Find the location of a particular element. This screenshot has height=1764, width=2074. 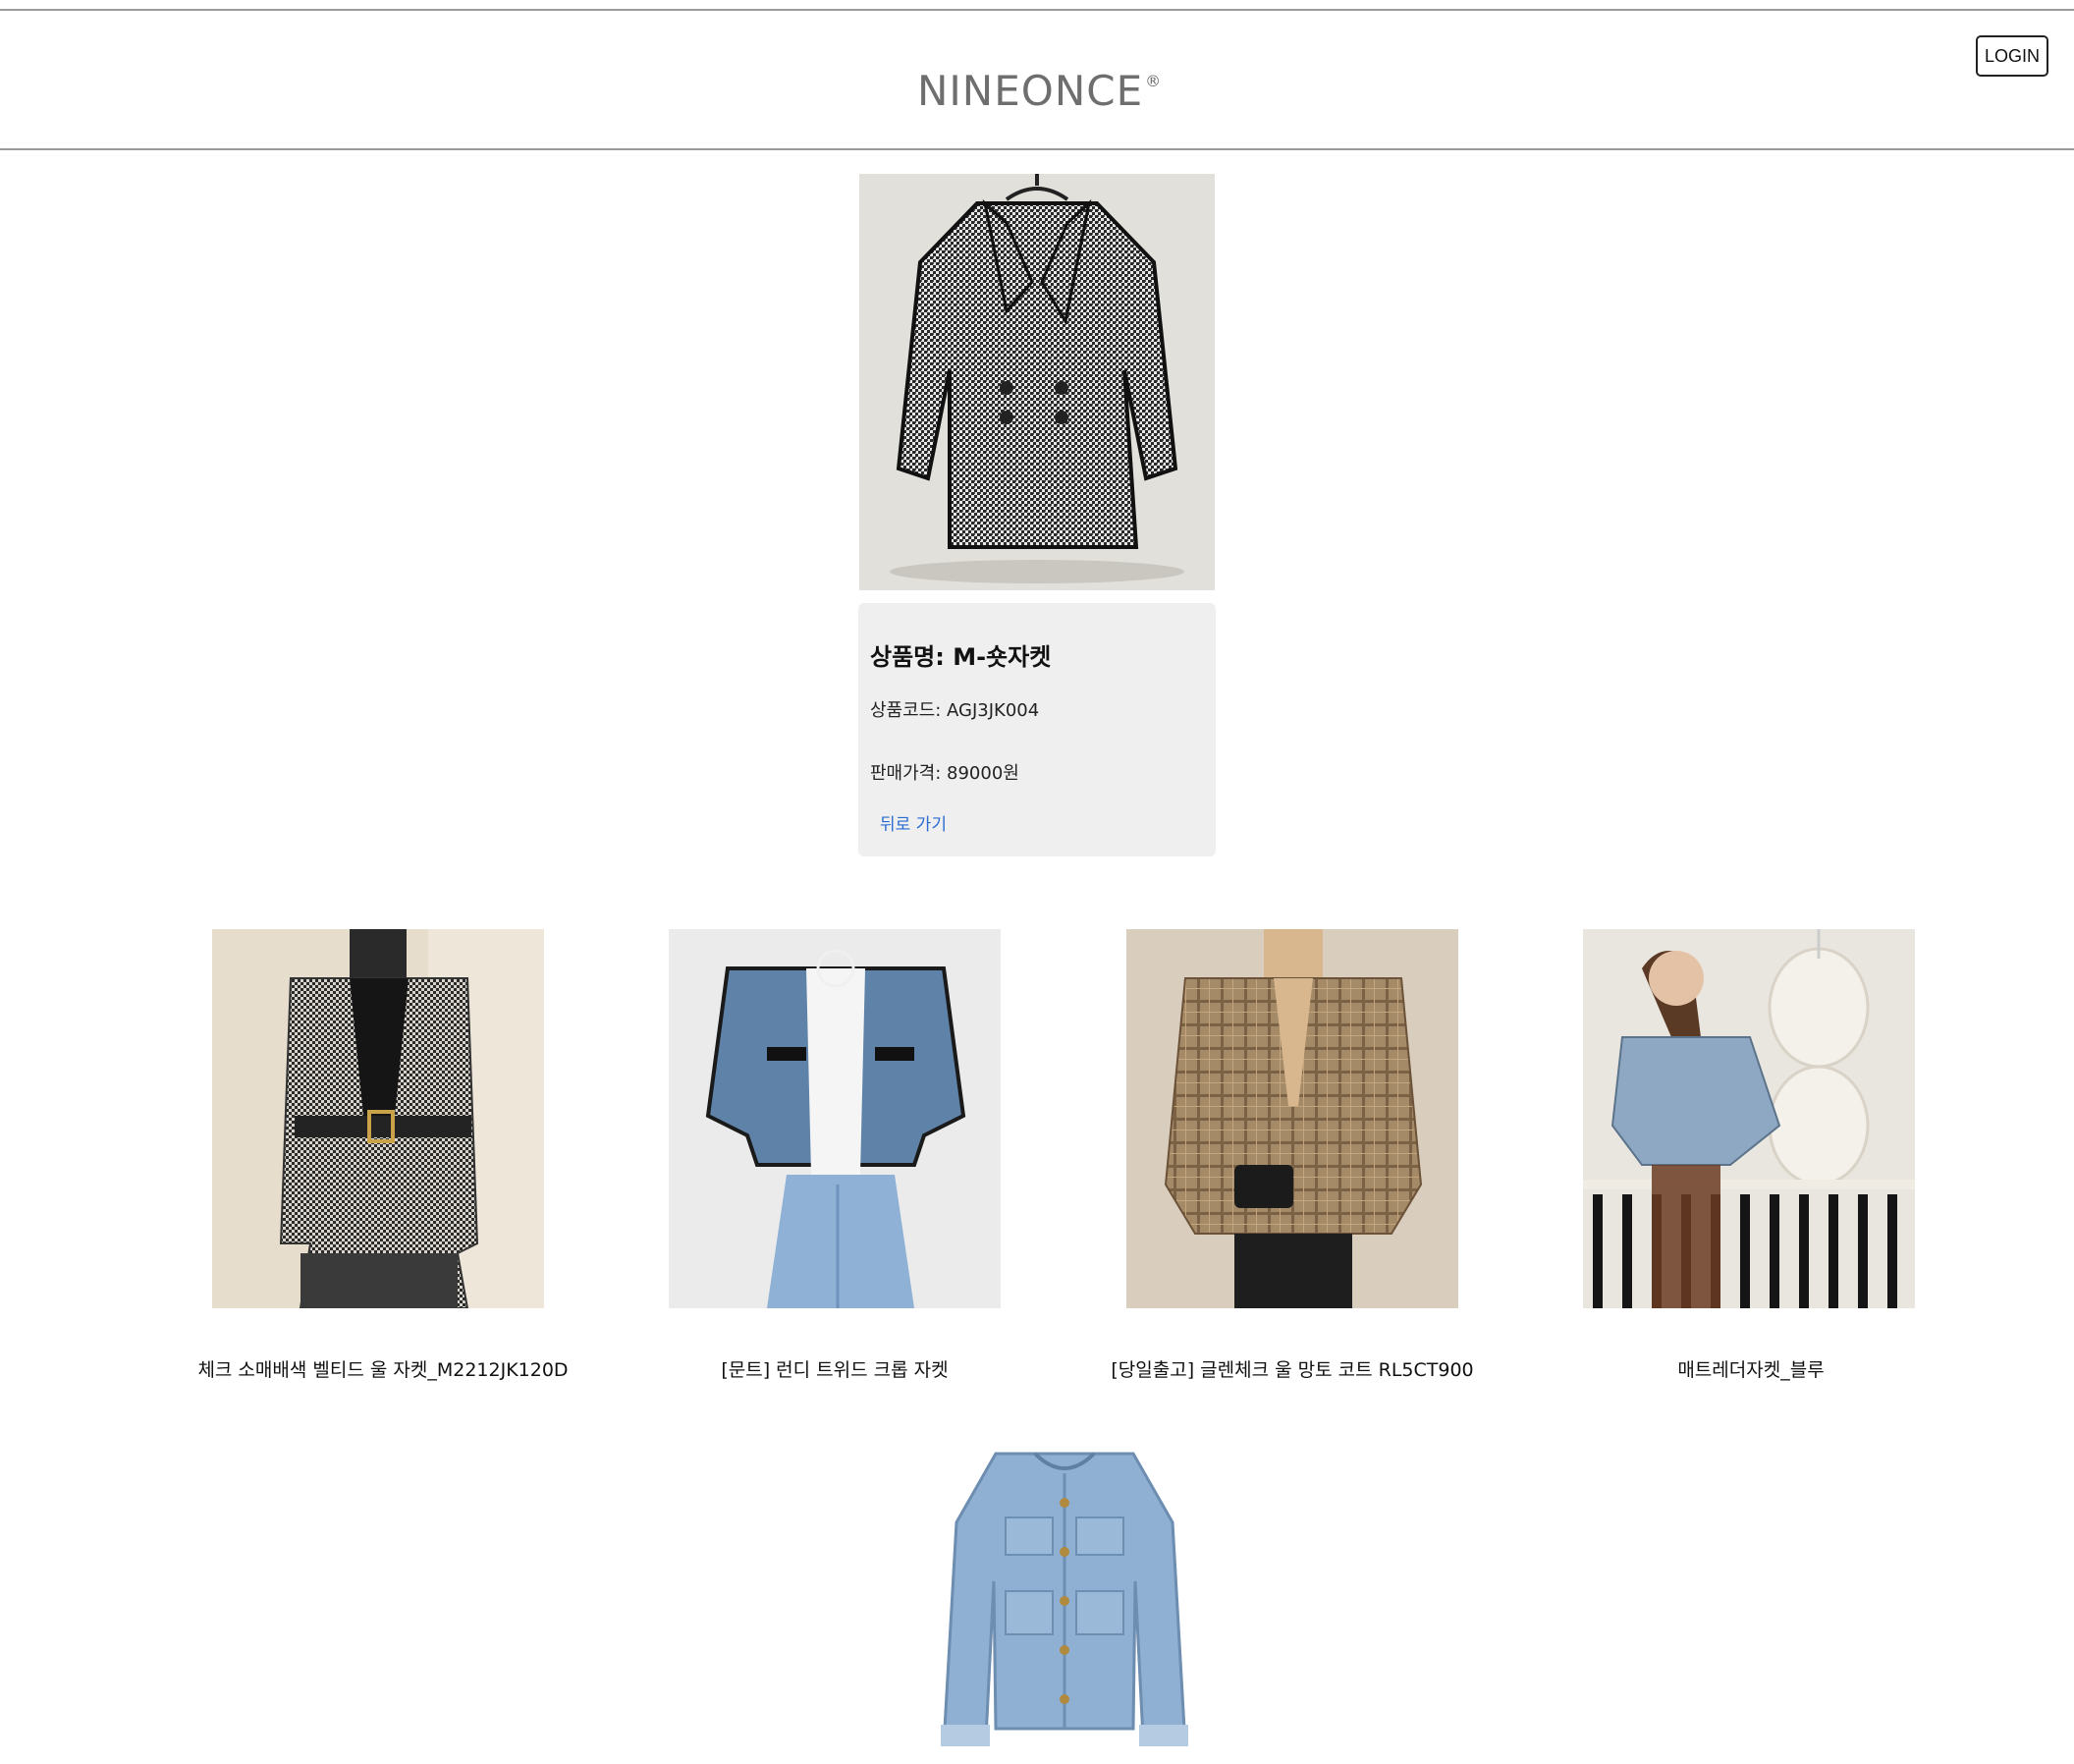

product-main-image is located at coordinates (1037, 382).